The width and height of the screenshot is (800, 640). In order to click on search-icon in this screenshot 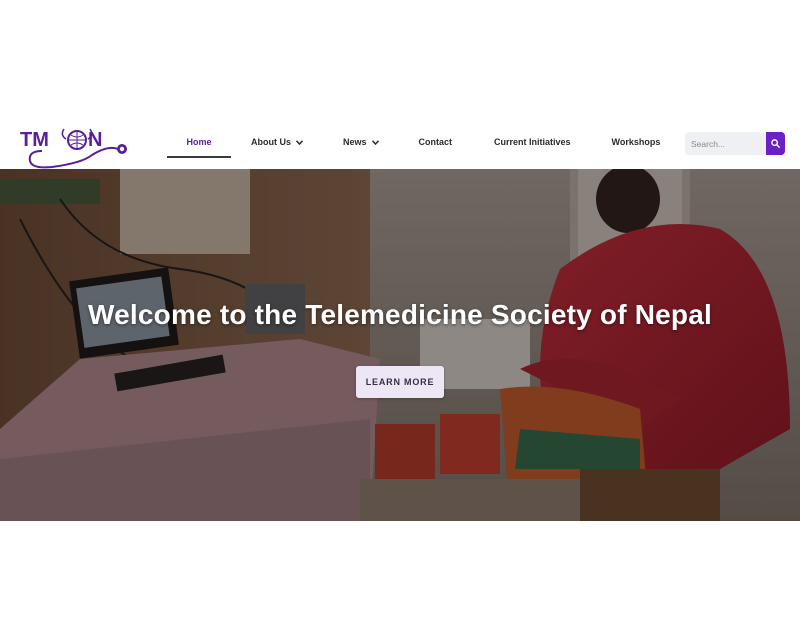, I will do `click(775, 143)`.